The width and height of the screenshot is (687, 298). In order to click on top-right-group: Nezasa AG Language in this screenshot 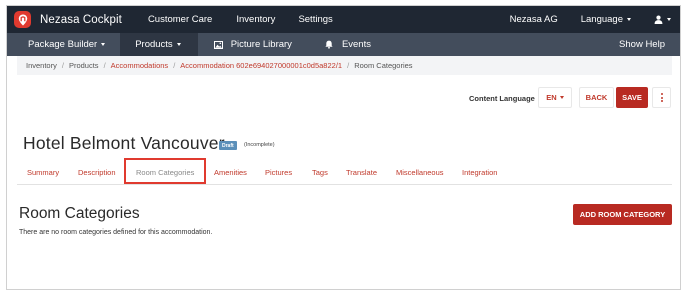, I will do `click(595, 19)`.